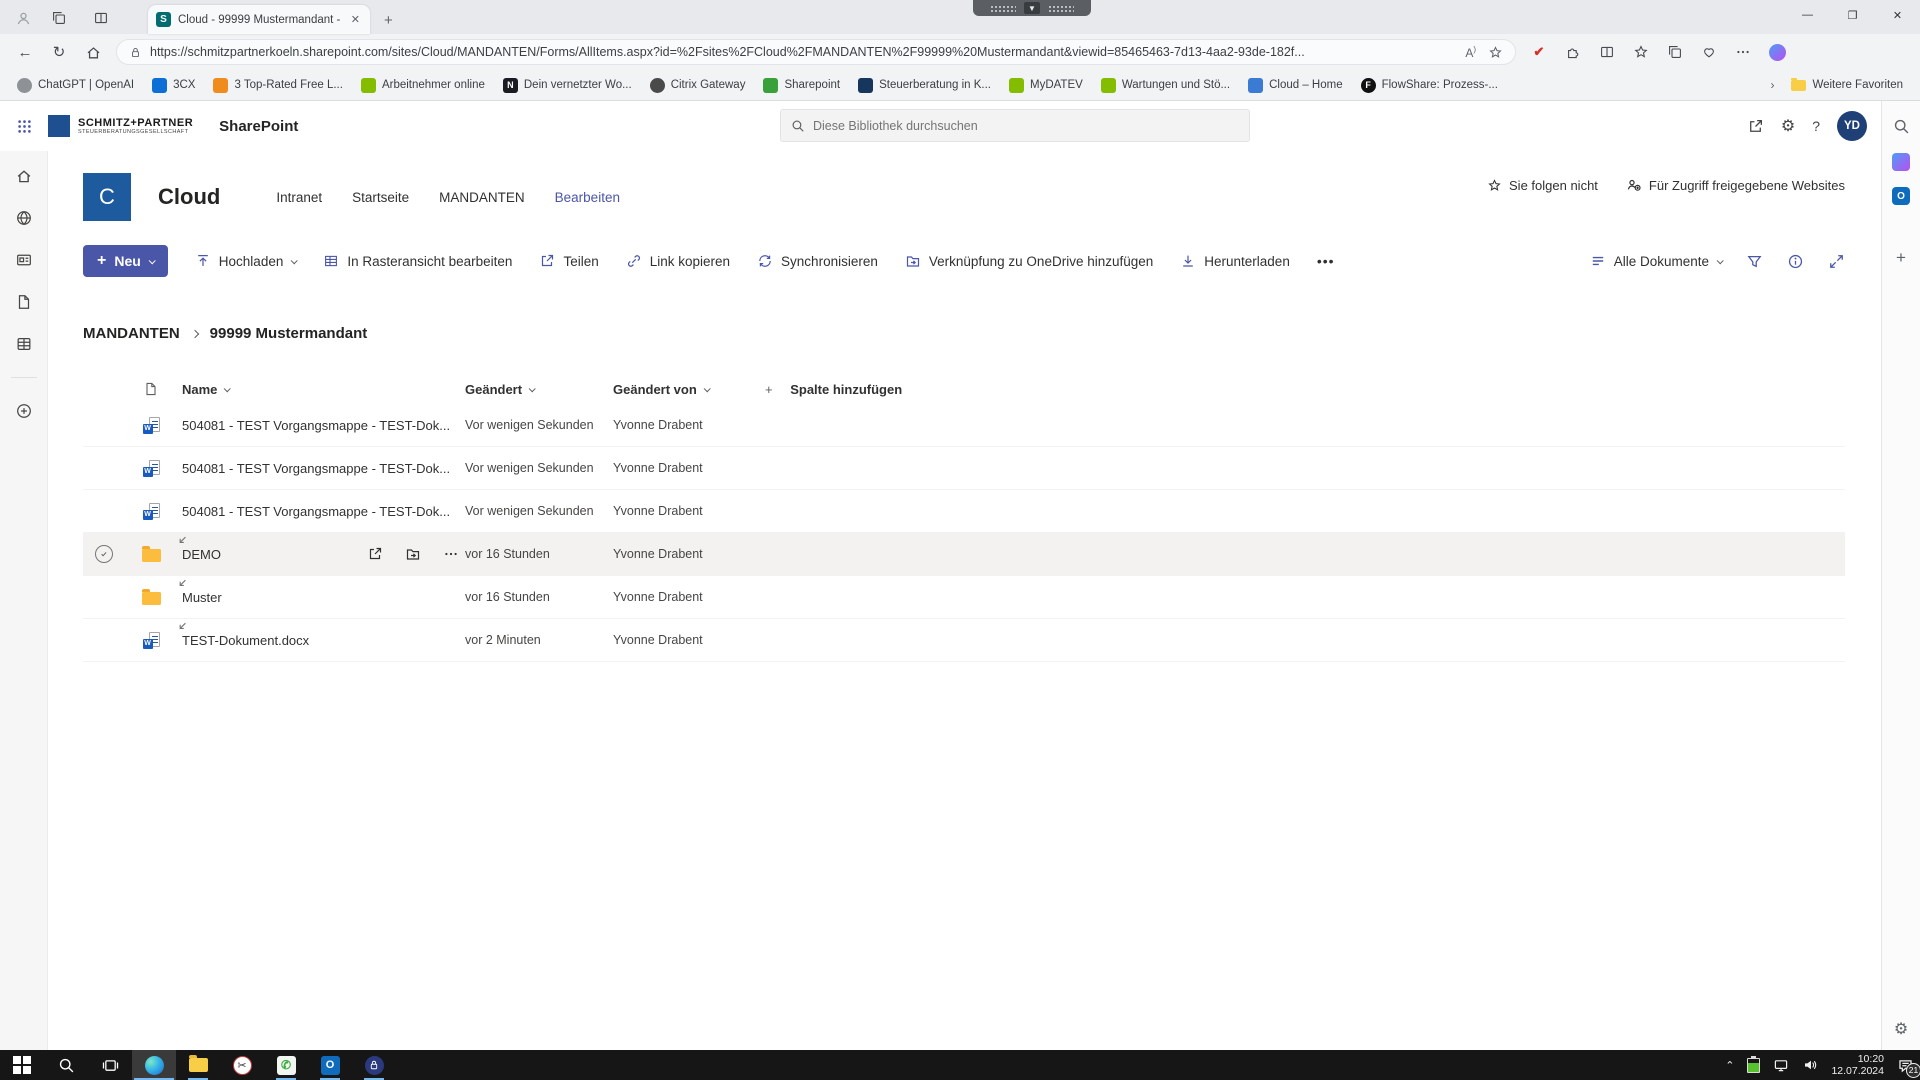 This screenshot has height=1080, width=1920. What do you see at coordinates (1777, 52) in the screenshot?
I see `copilot-icon` at bounding box center [1777, 52].